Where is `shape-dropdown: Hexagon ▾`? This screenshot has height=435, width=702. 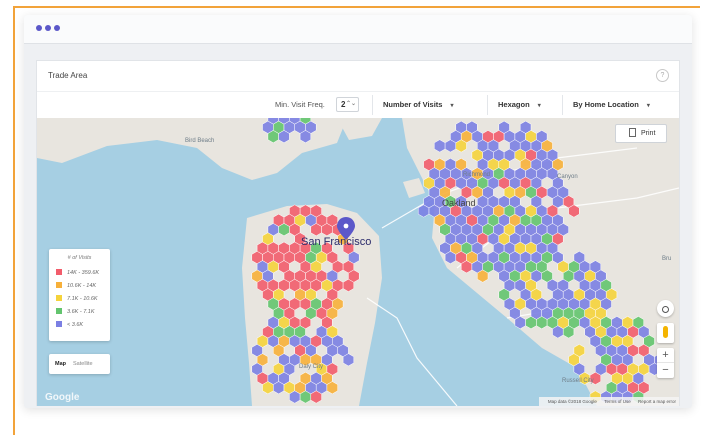 shape-dropdown: Hexagon ▾ is located at coordinates (519, 104).